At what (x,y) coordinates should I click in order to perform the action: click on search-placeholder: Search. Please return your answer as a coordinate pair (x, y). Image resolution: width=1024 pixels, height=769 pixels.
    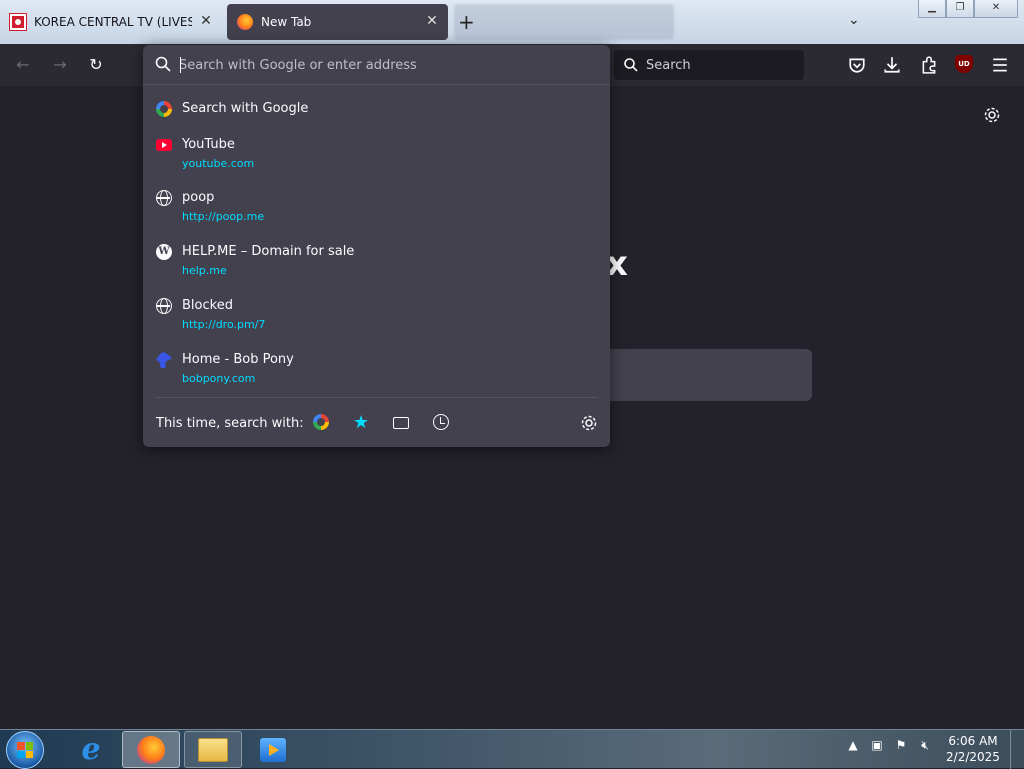
    Looking at the image, I should click on (668, 65).